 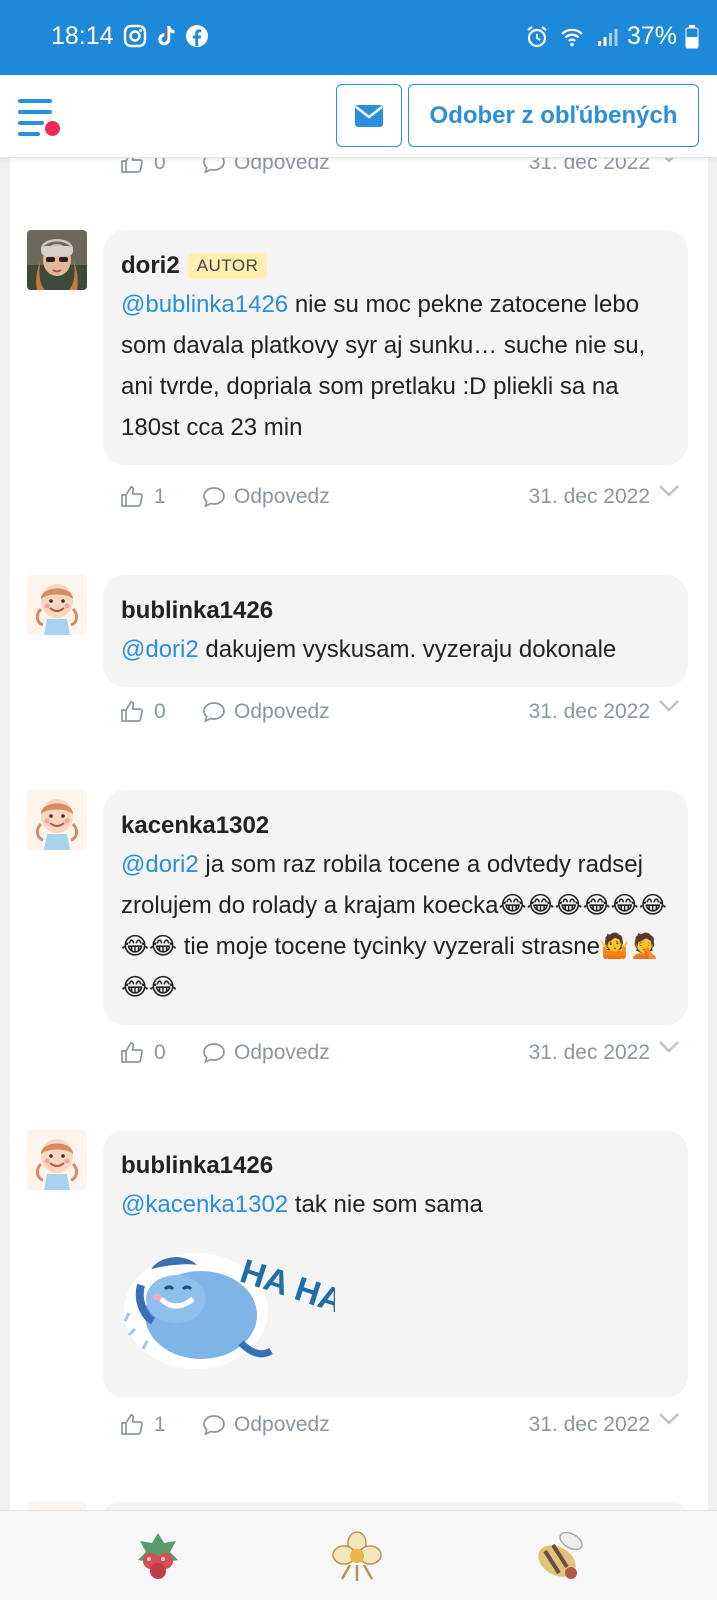 I want to click on facebook-icon, so click(x=197, y=36).